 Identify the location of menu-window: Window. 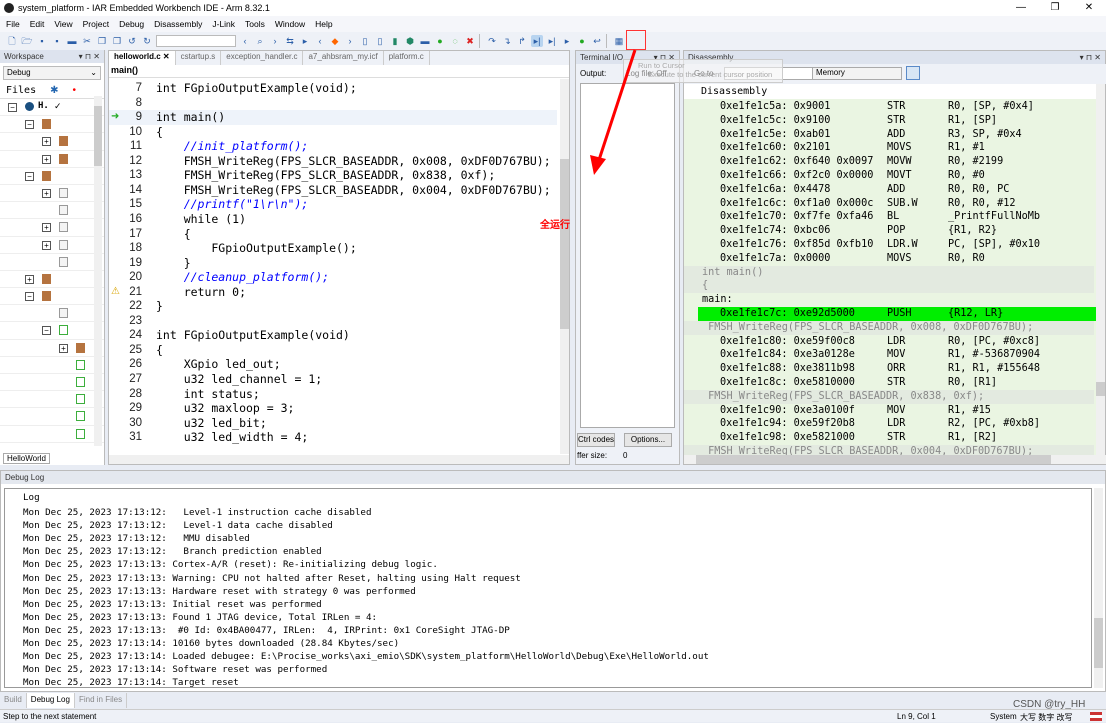
(290, 24).